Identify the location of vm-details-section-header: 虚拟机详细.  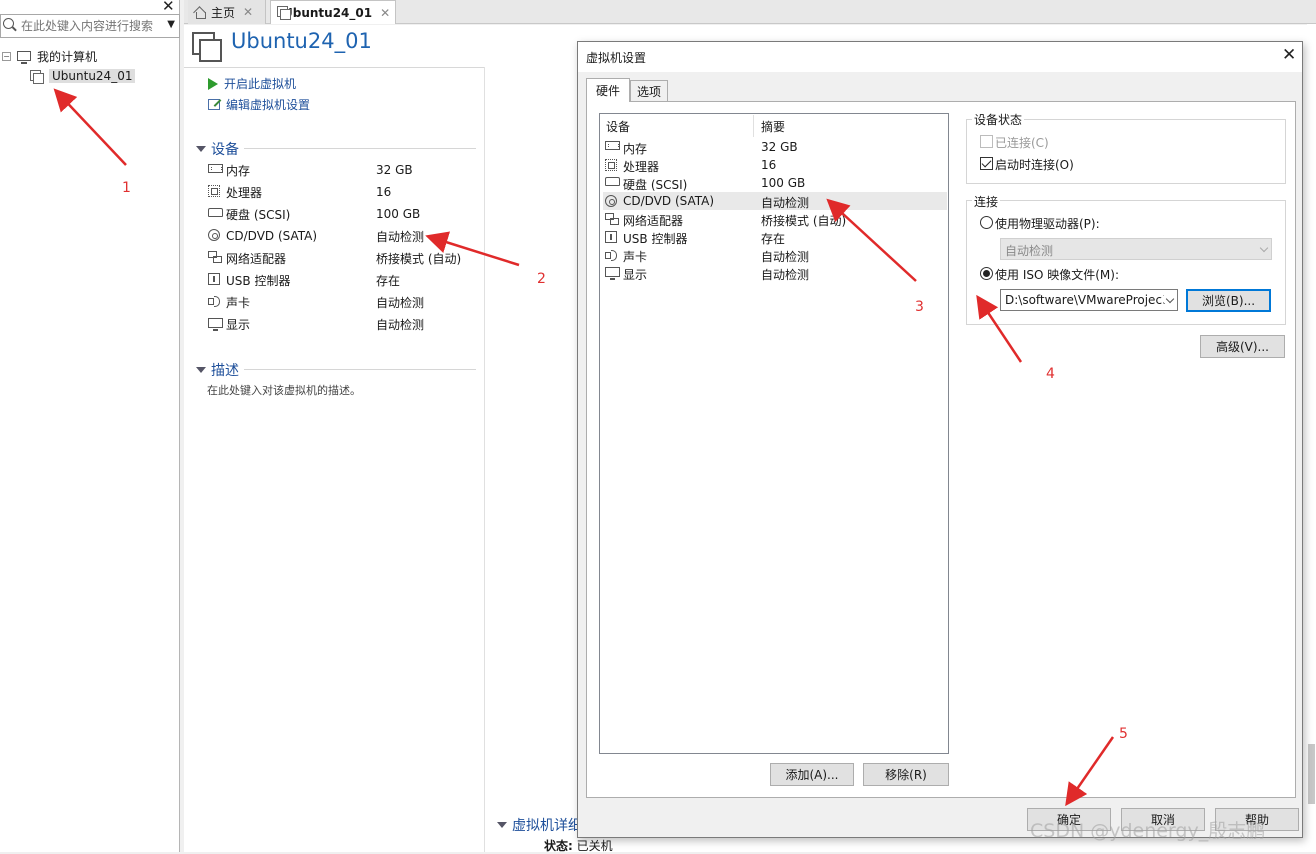
(539, 825).